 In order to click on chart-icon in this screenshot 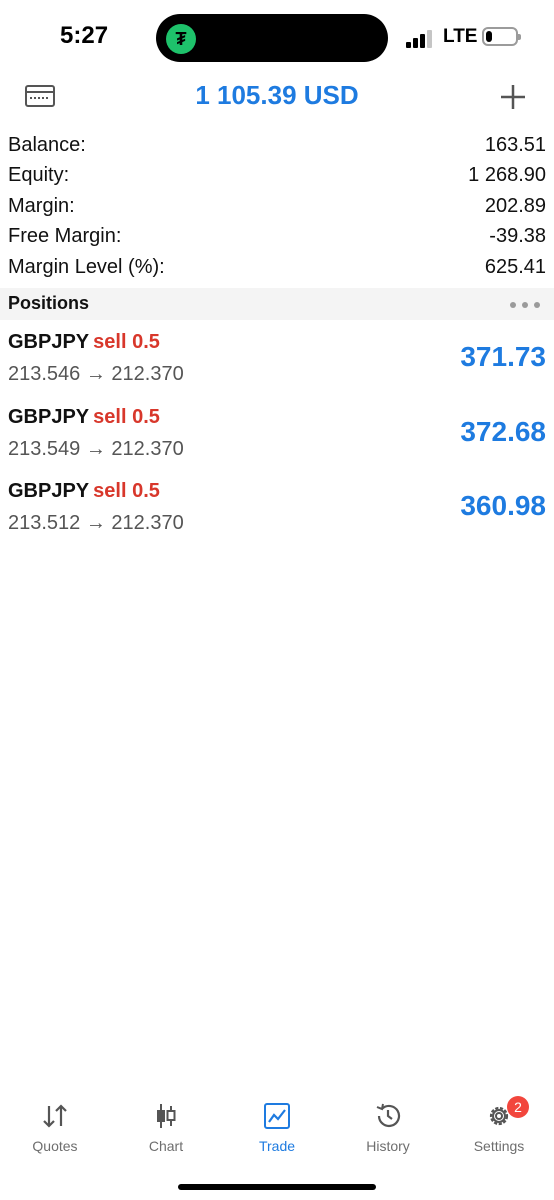, I will do `click(166, 1116)`.